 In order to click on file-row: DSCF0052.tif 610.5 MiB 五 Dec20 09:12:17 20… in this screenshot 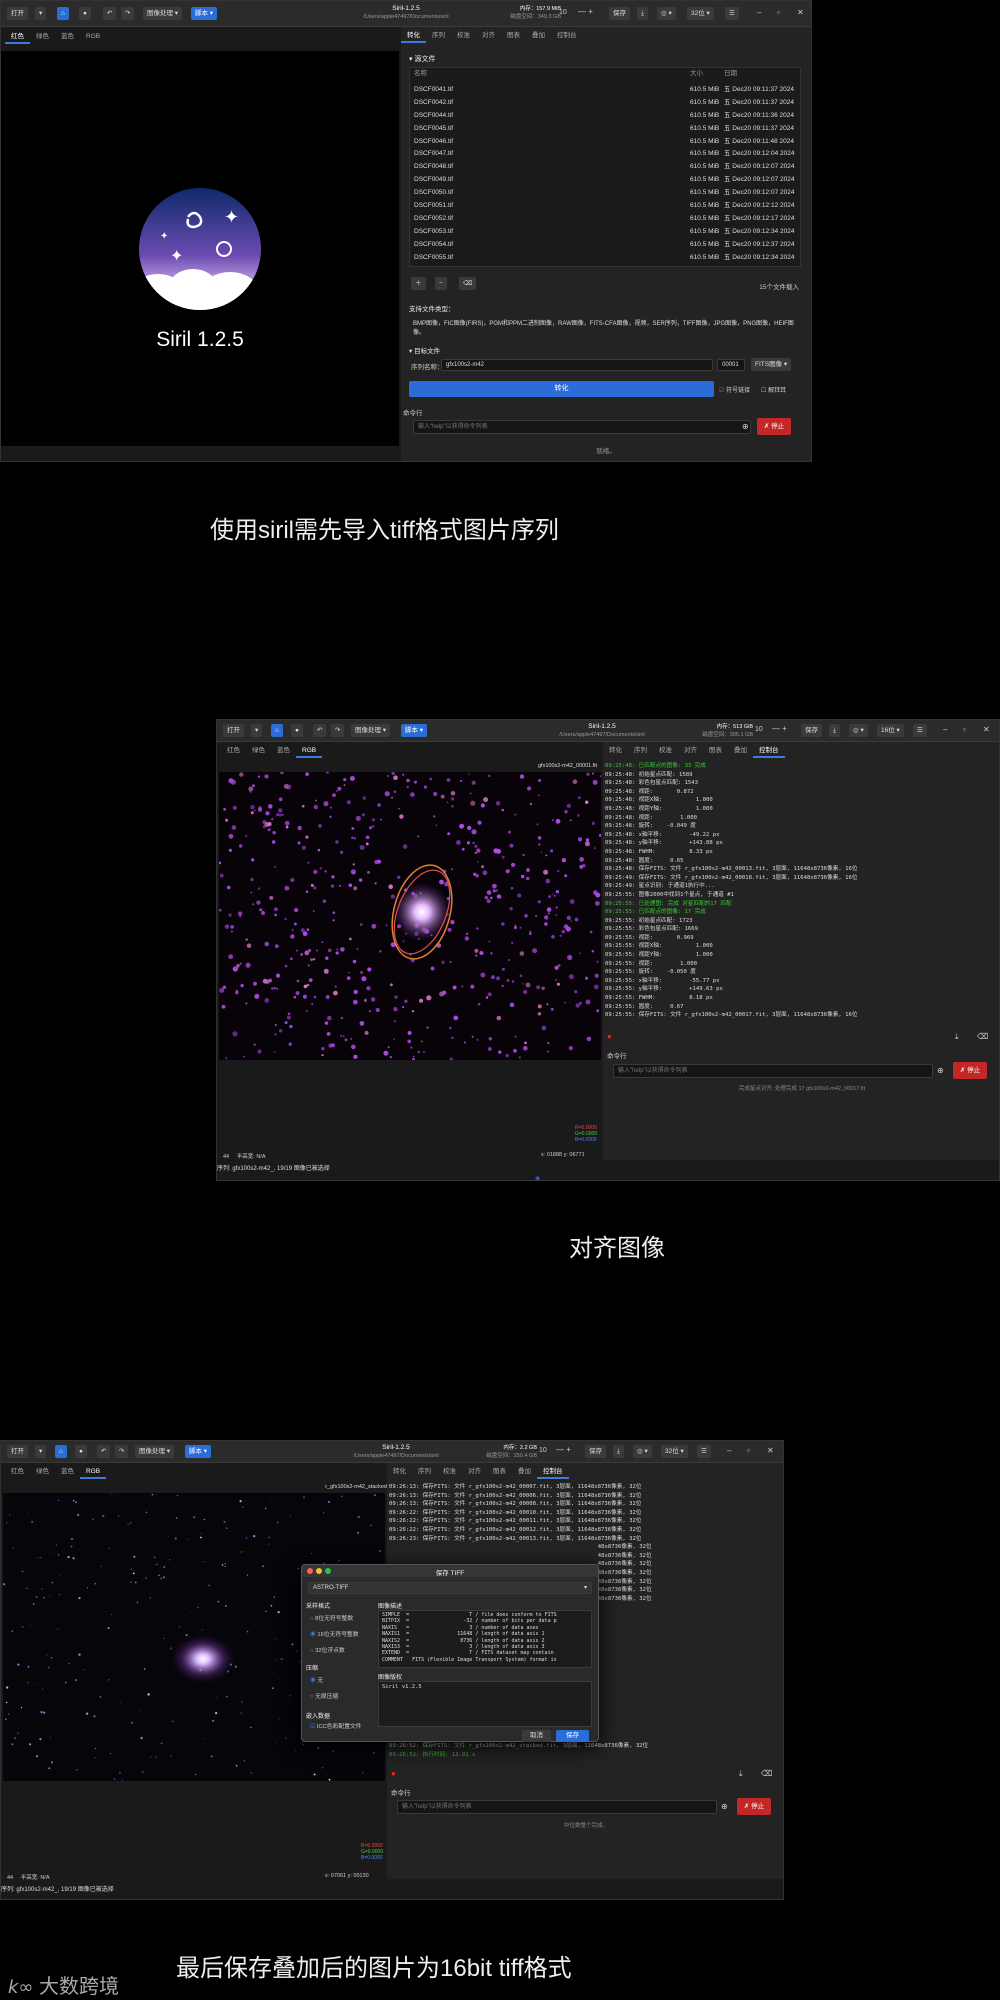, I will do `click(606, 219)`.